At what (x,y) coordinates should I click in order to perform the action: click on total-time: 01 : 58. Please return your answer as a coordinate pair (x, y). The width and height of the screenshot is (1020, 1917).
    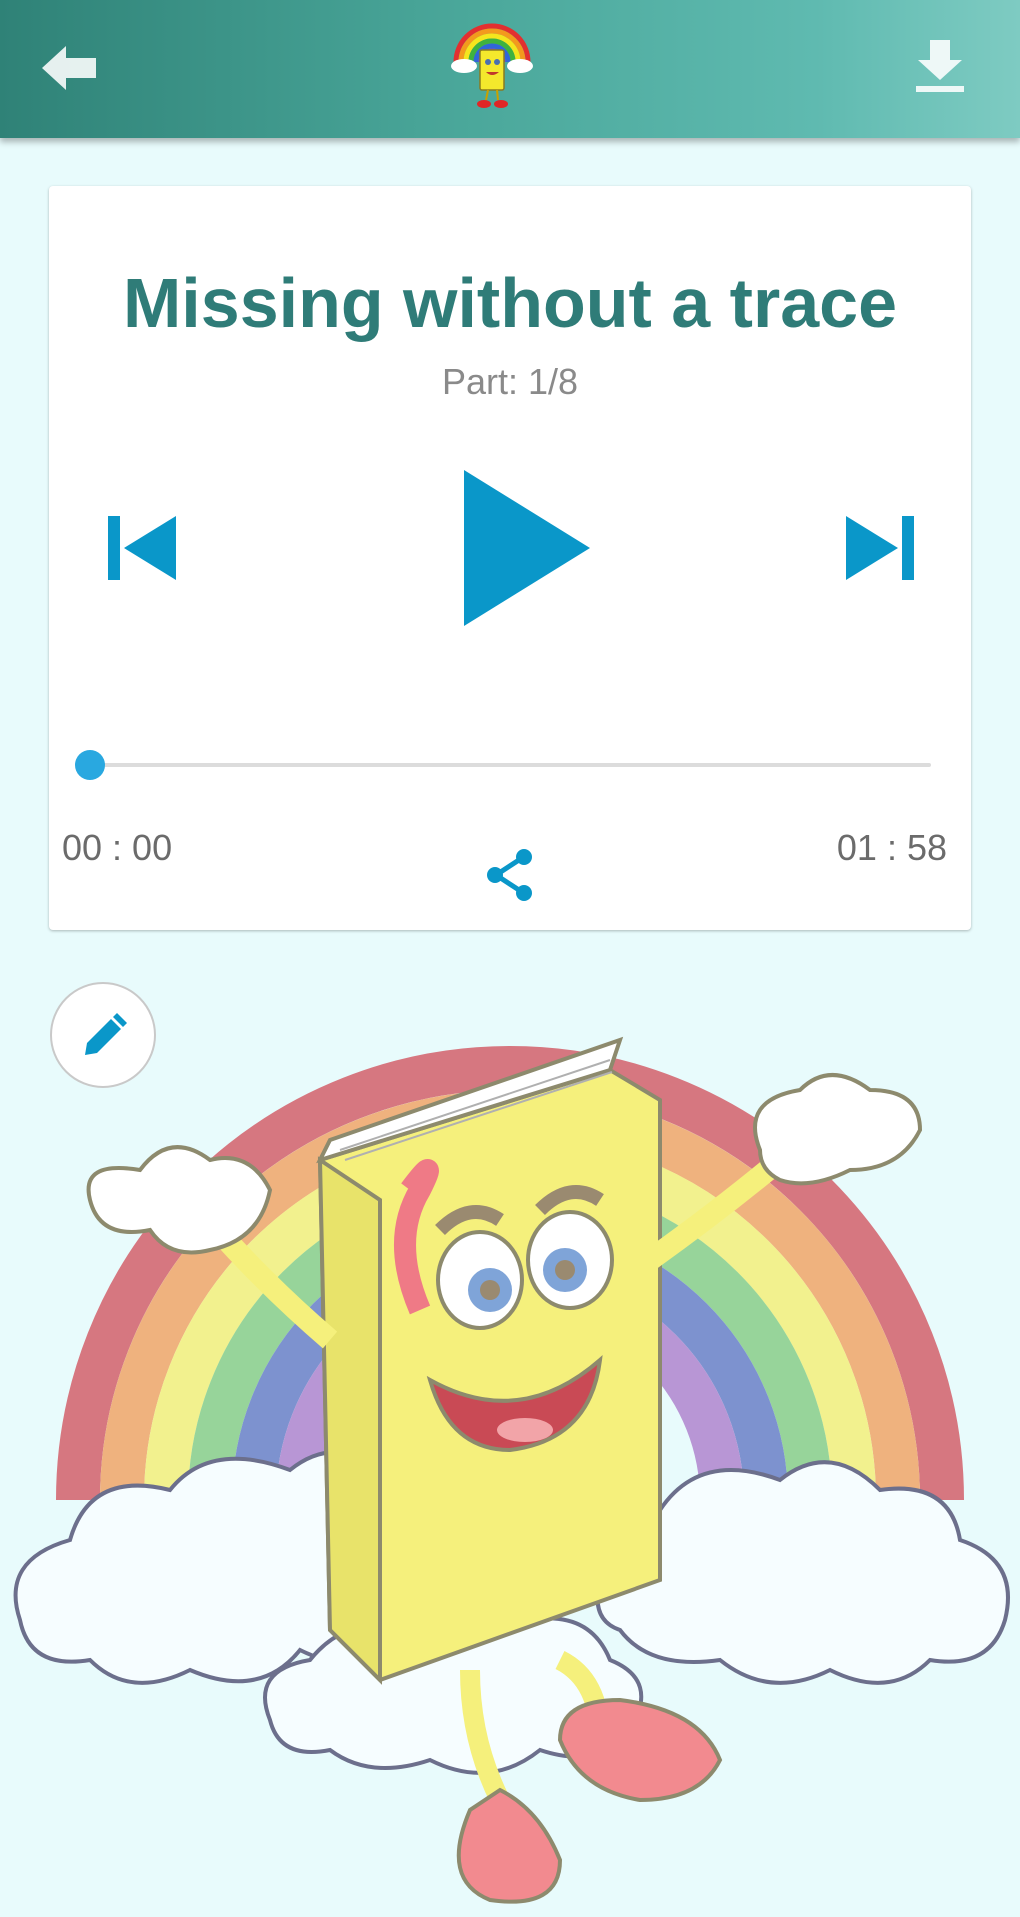
    Looking at the image, I should click on (891, 847).